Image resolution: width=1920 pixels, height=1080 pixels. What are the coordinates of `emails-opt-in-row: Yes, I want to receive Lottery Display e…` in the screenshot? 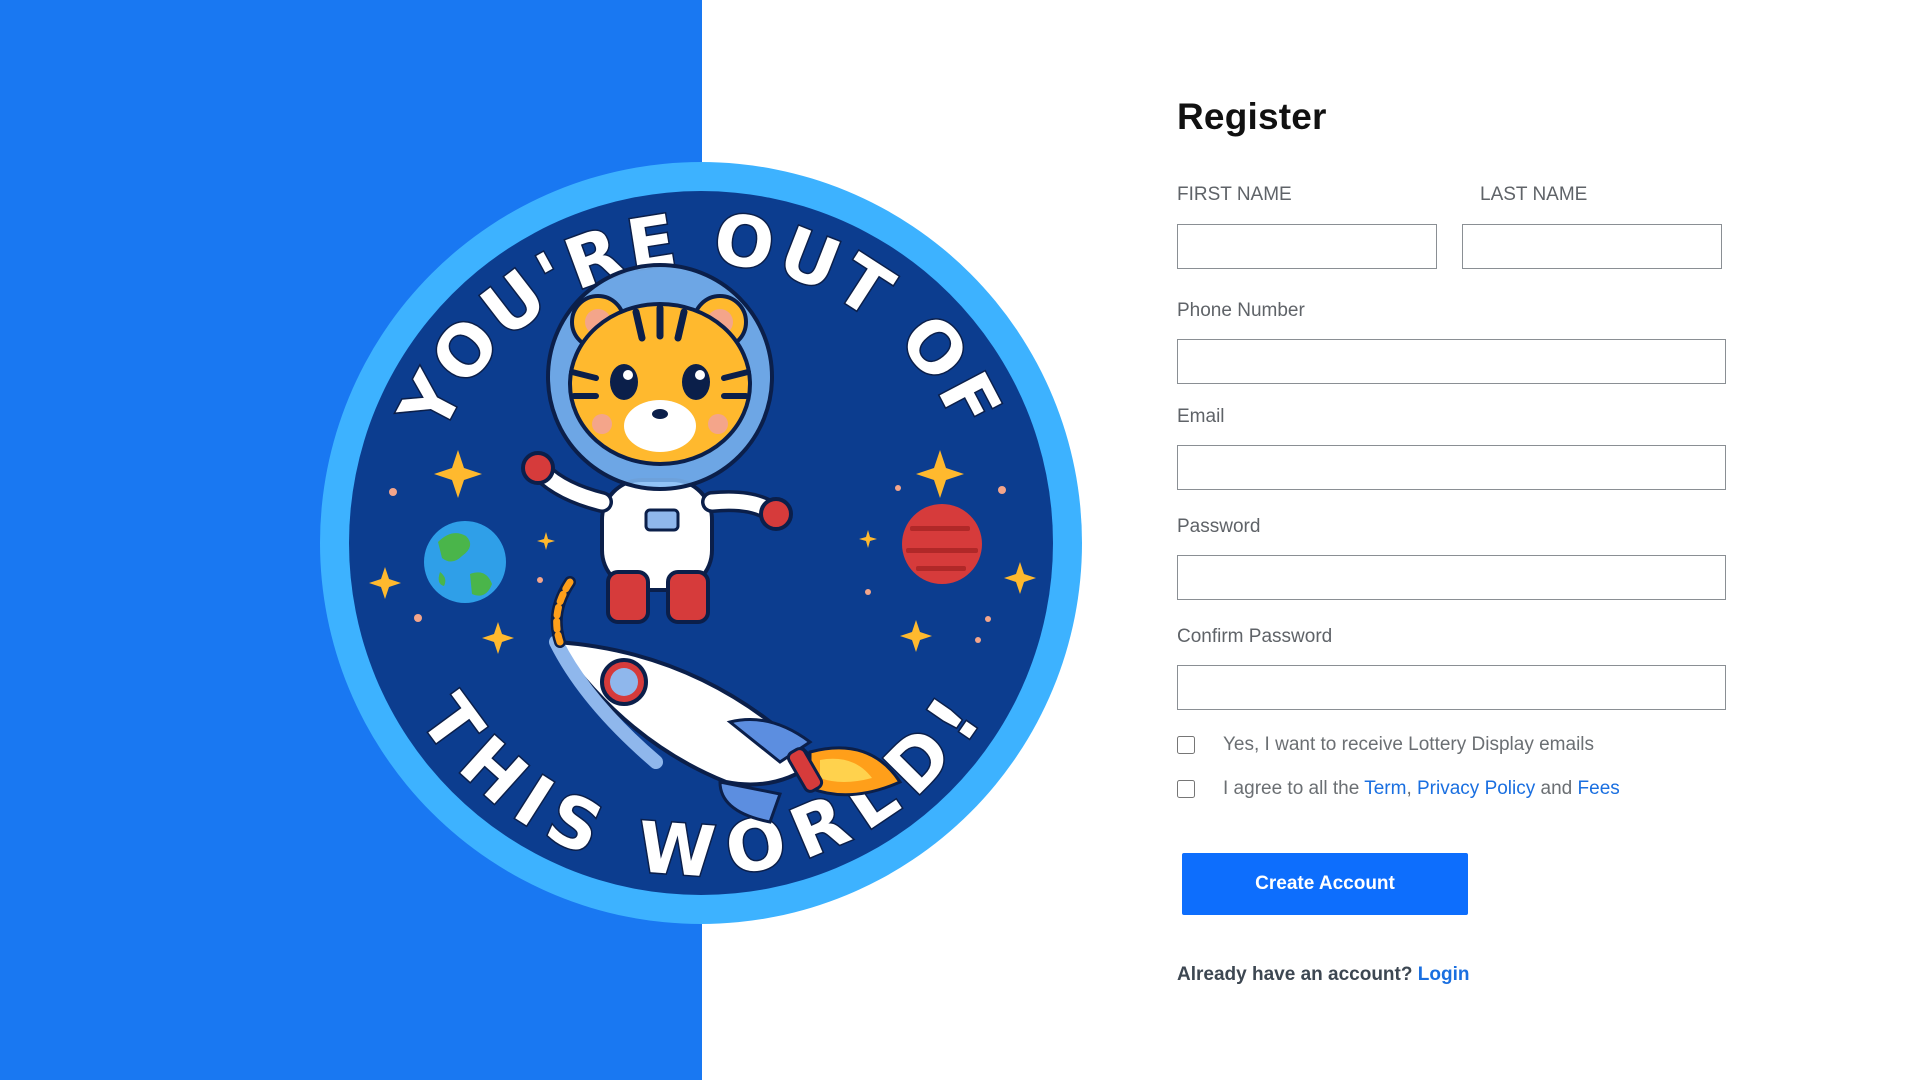 It's located at (1385, 745).